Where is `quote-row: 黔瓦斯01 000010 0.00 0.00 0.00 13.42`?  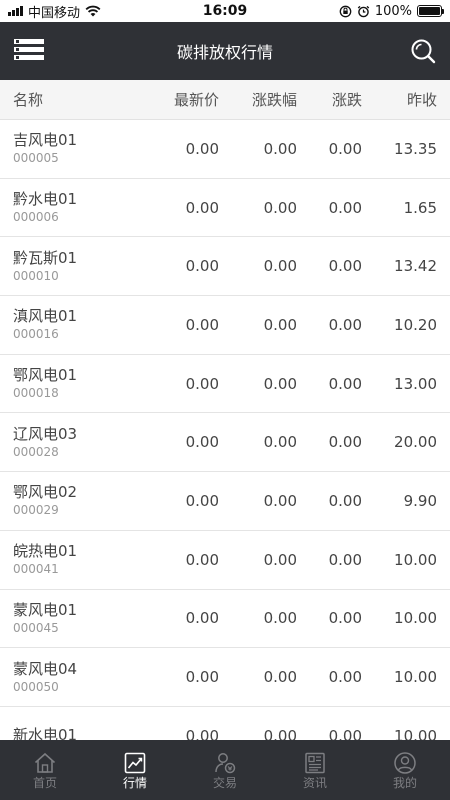 quote-row: 黔瓦斯01 000010 0.00 0.00 0.00 13.42 is located at coordinates (225, 267).